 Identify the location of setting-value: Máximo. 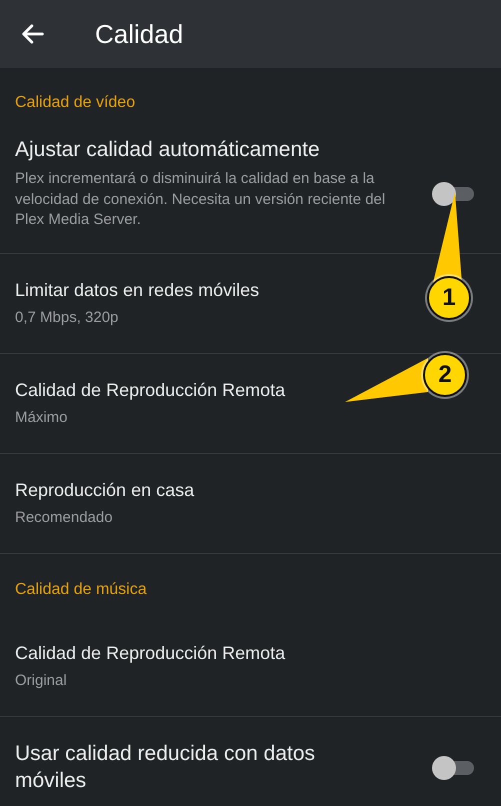
(41, 418).